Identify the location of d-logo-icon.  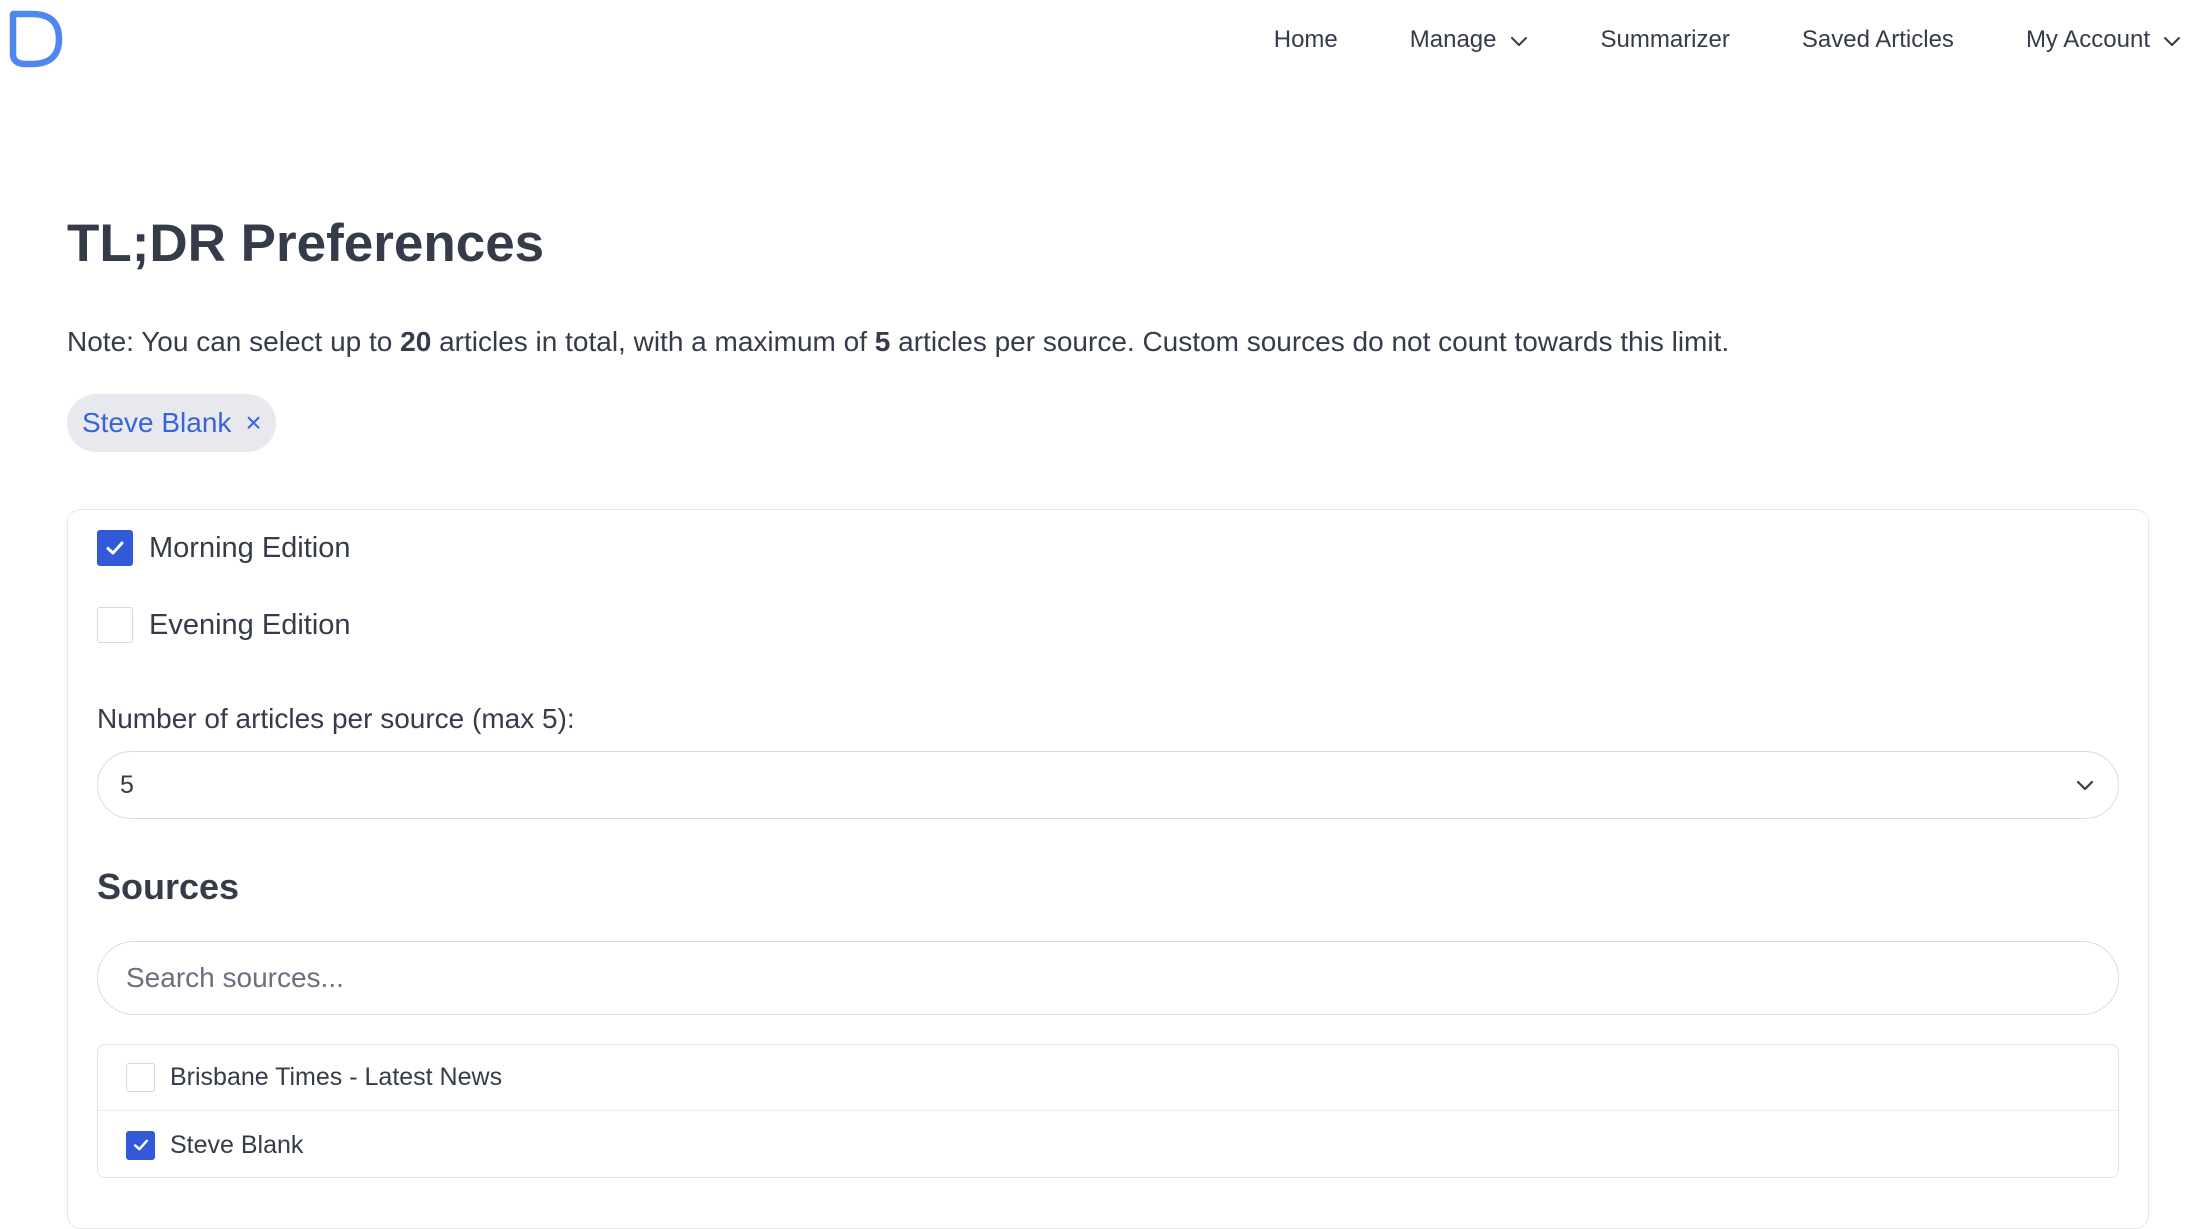
(36, 39).